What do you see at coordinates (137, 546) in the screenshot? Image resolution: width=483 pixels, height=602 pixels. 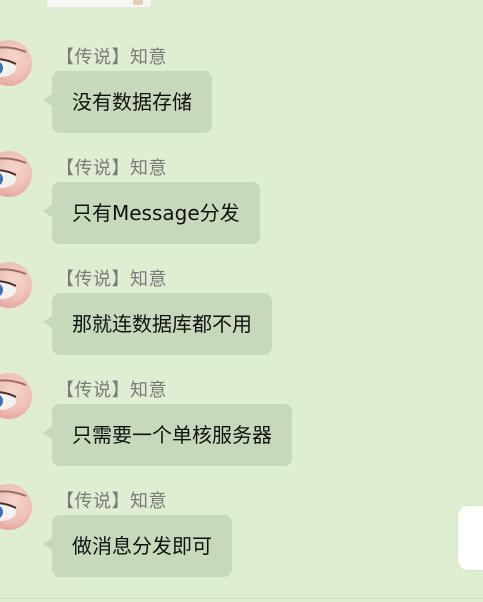 I see `message-bubble: 做消息分发即可` at bounding box center [137, 546].